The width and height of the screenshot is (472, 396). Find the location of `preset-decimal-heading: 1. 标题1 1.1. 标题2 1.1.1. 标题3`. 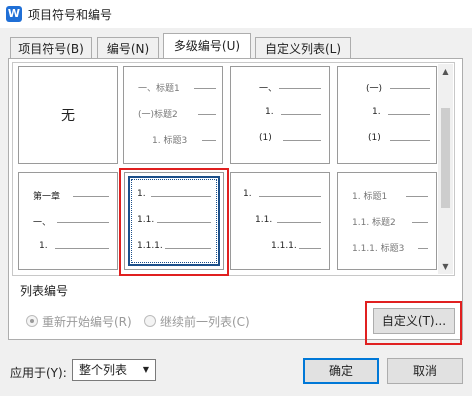

preset-decimal-heading: 1. 标题1 1.1. 标题2 1.1.1. 标题3 is located at coordinates (387, 221).